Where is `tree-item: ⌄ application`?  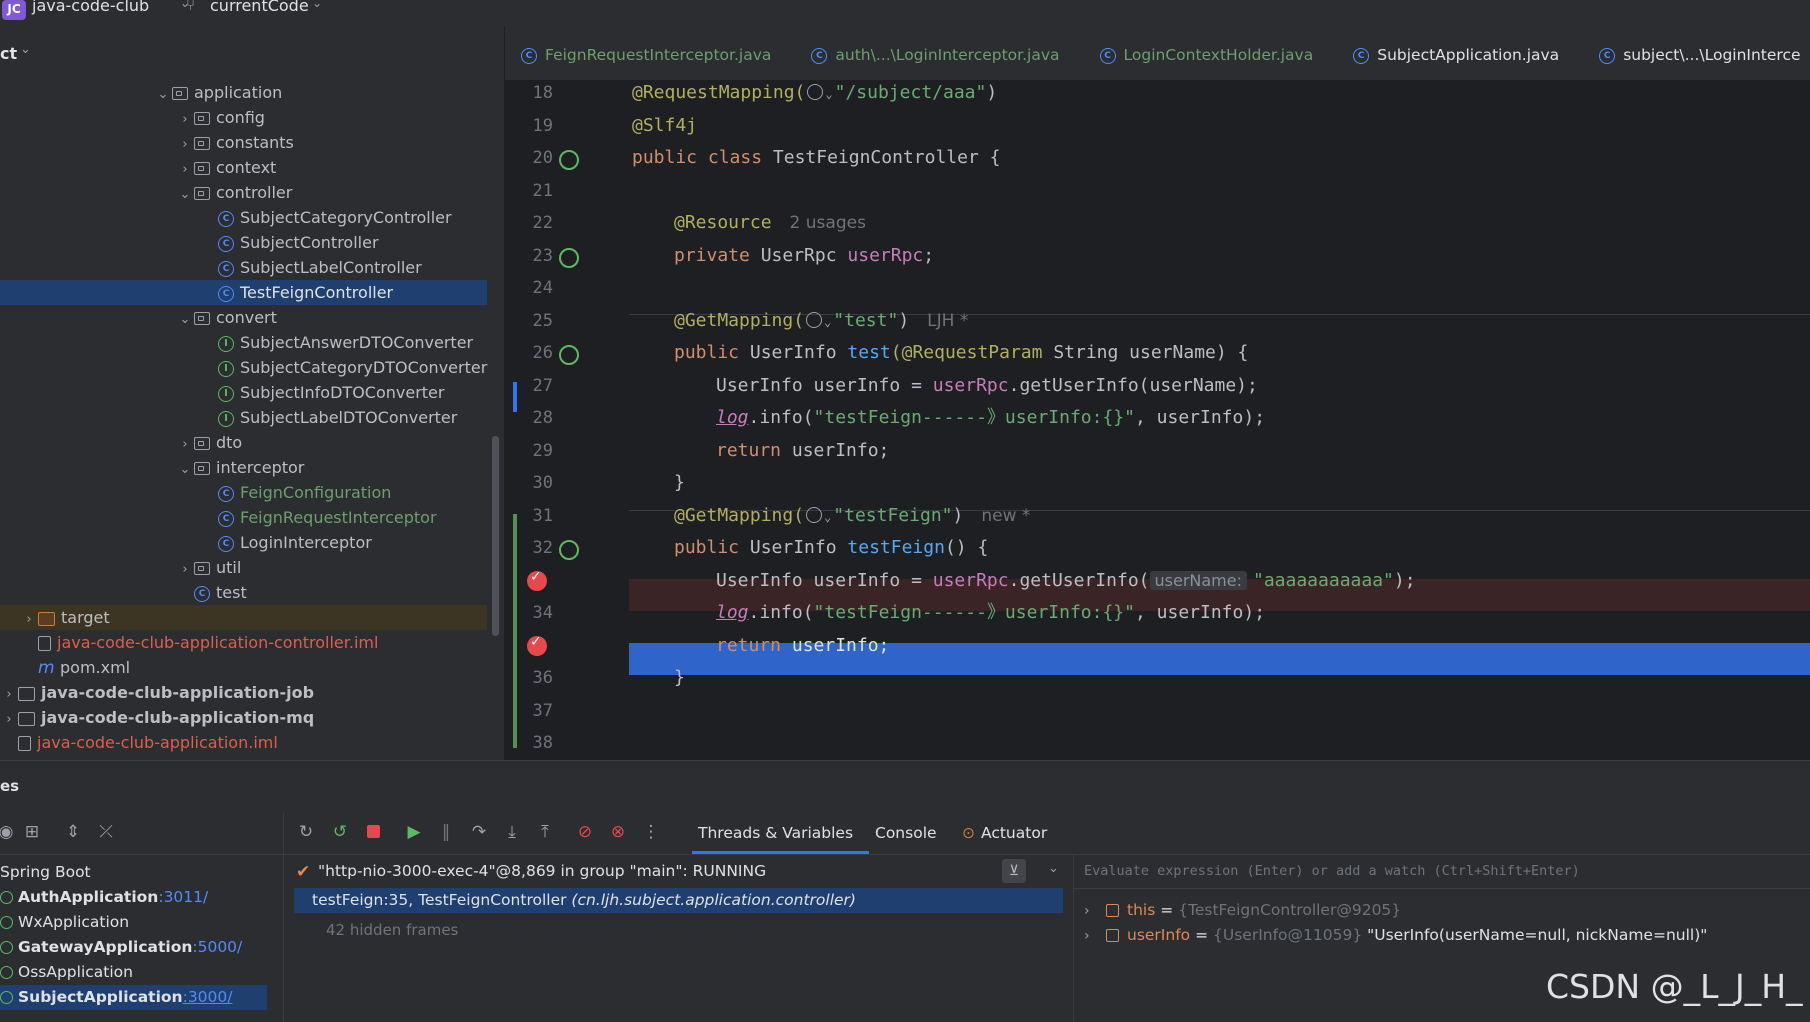 tree-item: ⌄ application is located at coordinates (218, 93).